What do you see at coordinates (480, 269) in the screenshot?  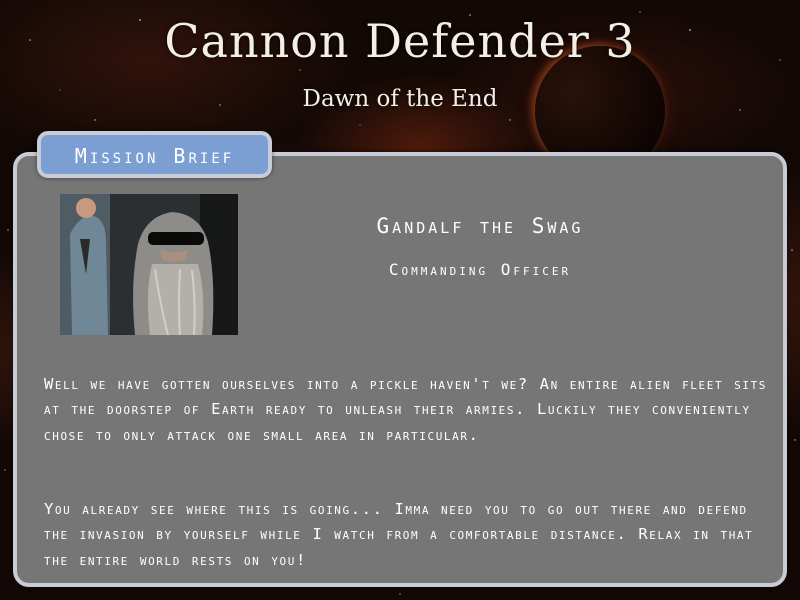 I see `officer-rank: Commanding Officer` at bounding box center [480, 269].